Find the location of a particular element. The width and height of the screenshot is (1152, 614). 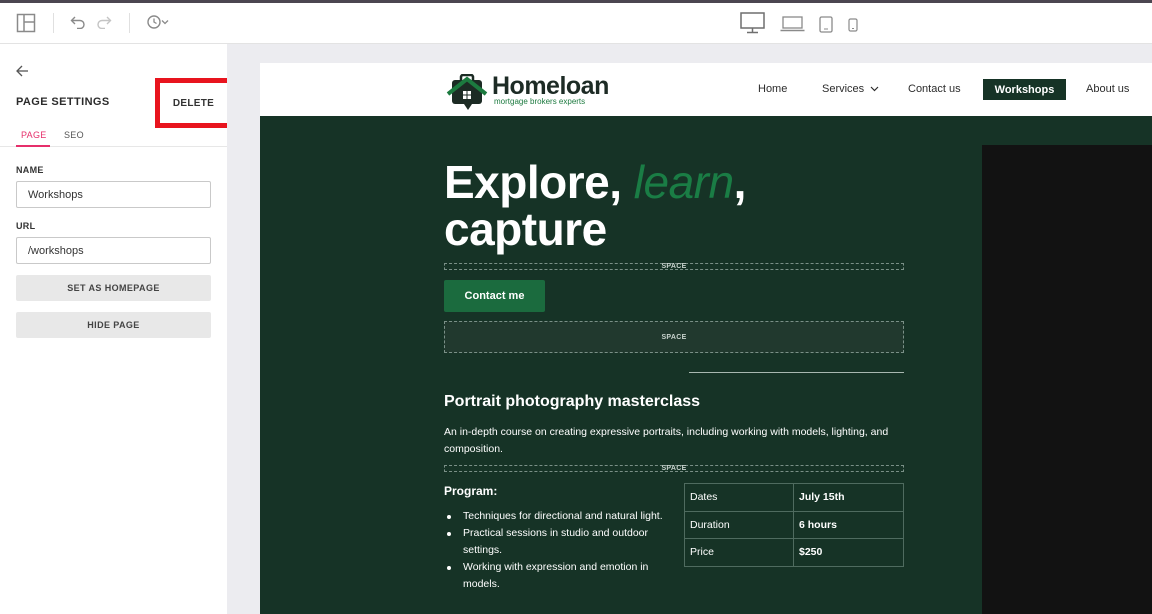

hero-heading: Explore, learn, capture is located at coordinates (595, 206).